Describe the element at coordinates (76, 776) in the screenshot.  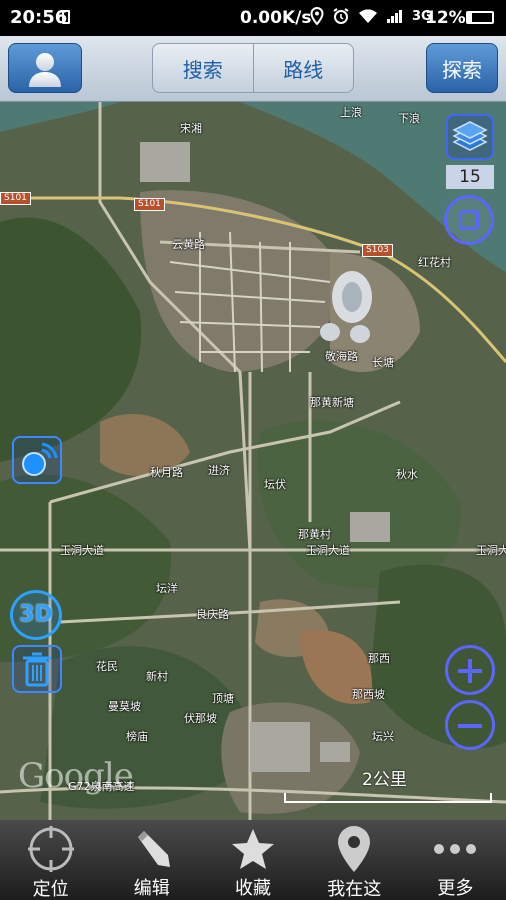
I see `google-watermark: Google` at that location.